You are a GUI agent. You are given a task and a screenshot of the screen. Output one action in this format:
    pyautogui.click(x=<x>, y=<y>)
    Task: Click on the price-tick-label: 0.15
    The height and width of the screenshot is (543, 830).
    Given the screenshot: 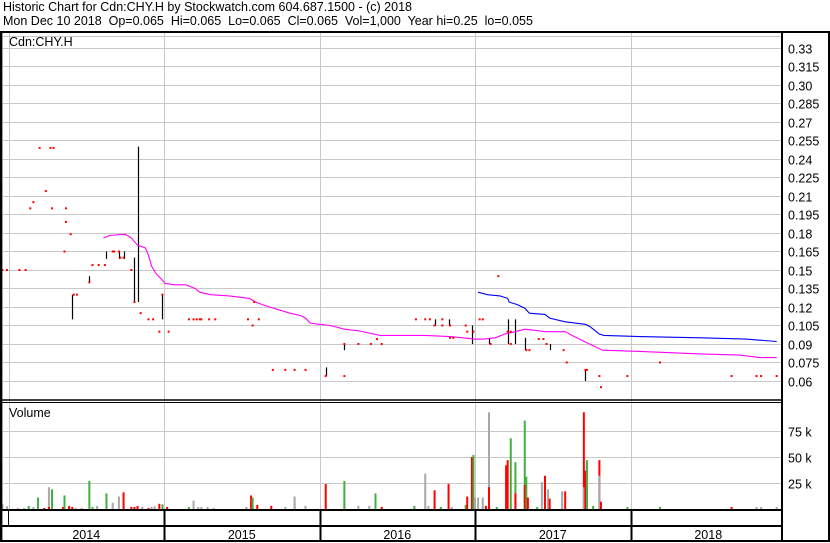 What is the action you would take?
    pyautogui.click(x=800, y=272)
    